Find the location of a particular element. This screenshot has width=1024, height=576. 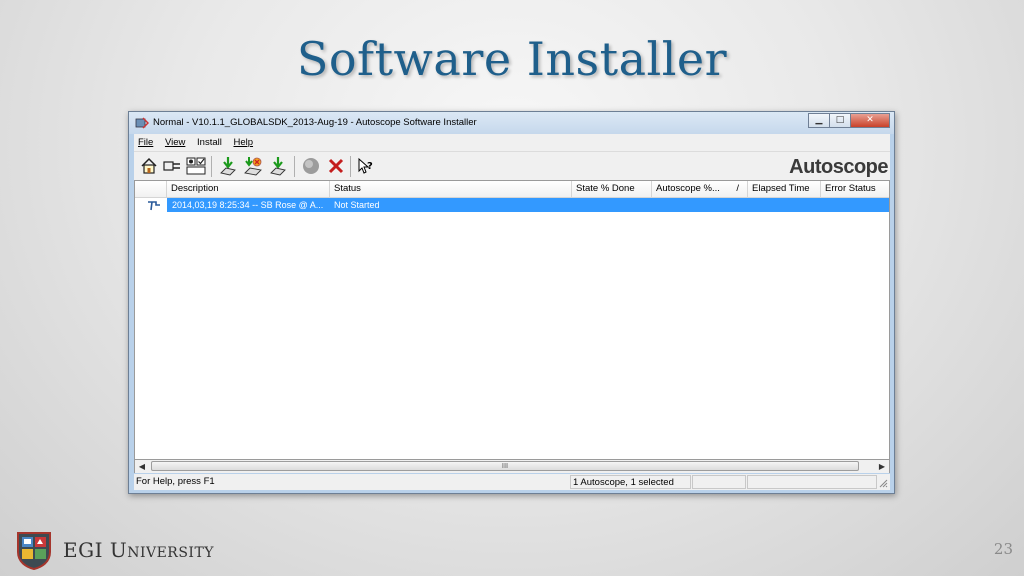

slide-title: Software Installer is located at coordinates (512, 59).